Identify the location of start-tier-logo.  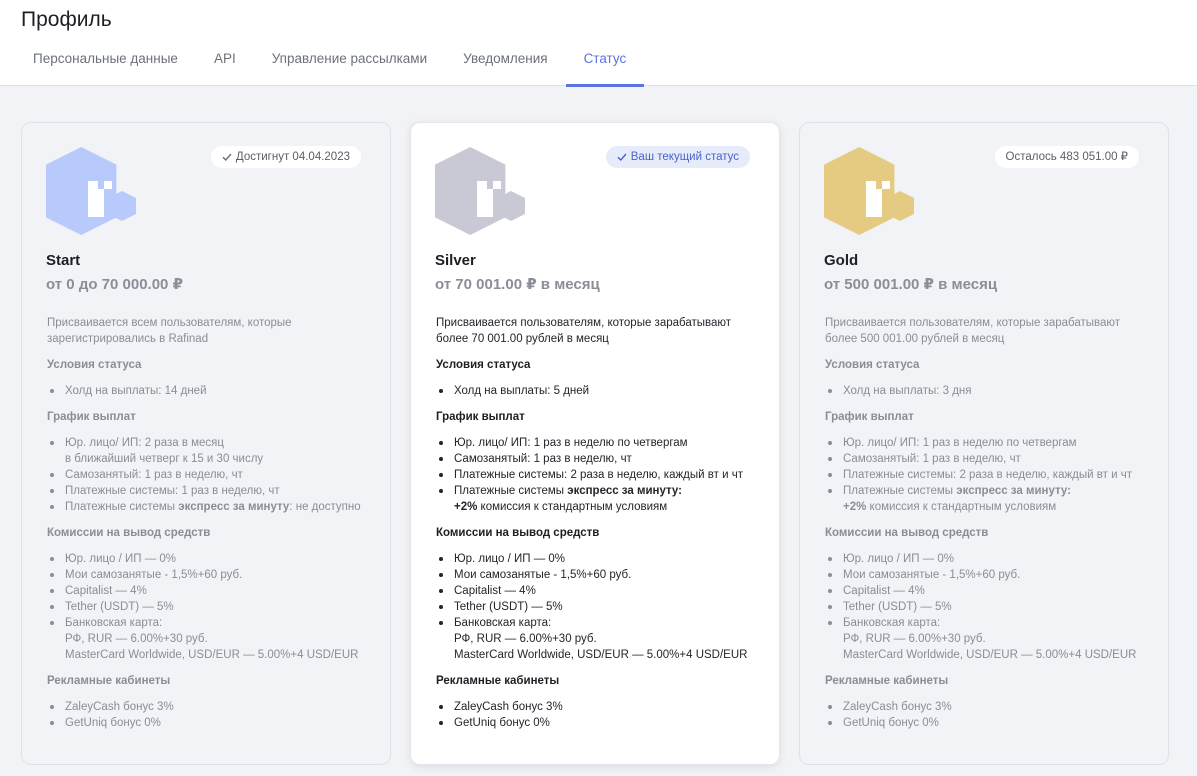
(91, 191).